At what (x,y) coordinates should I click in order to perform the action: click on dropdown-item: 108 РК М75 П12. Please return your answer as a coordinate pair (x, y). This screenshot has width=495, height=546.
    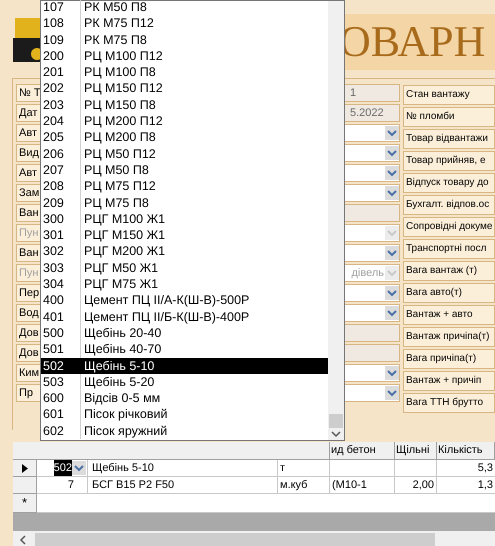
    Looking at the image, I should click on (184, 23).